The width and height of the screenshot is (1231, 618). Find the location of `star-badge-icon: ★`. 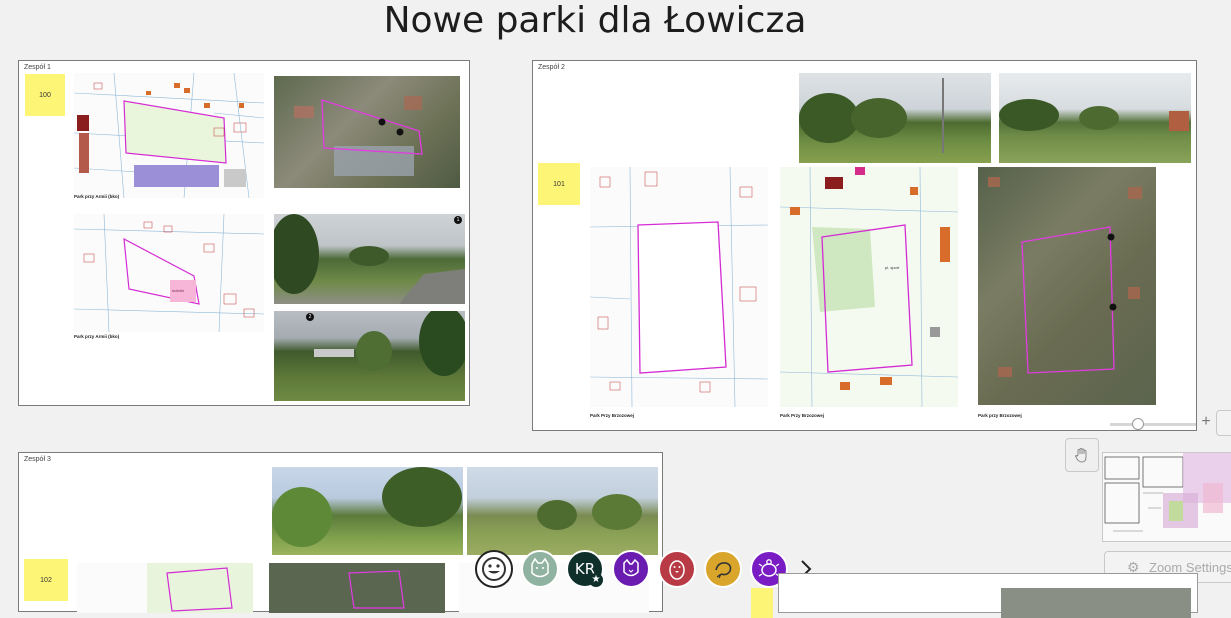

star-badge-icon: ★ is located at coordinates (596, 580).